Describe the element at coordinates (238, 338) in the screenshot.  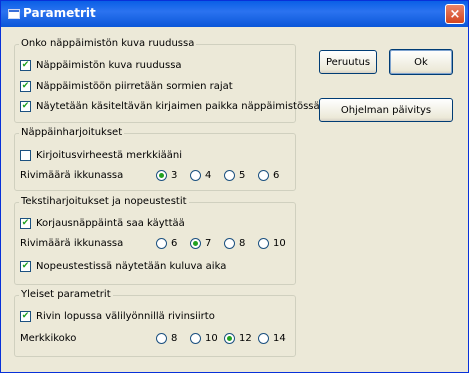
I see `font-size-radio-12: 12` at that location.